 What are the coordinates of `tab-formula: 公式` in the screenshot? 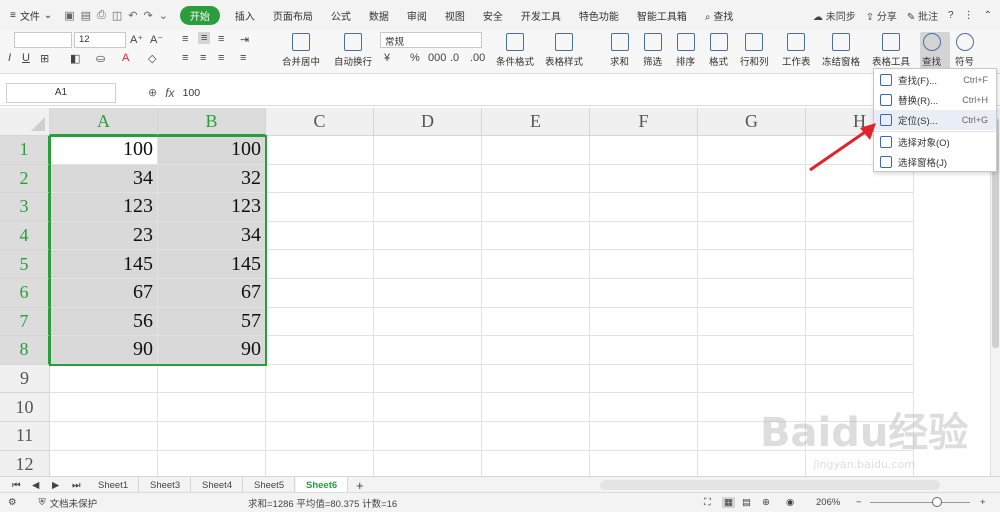 It's located at (341, 15).